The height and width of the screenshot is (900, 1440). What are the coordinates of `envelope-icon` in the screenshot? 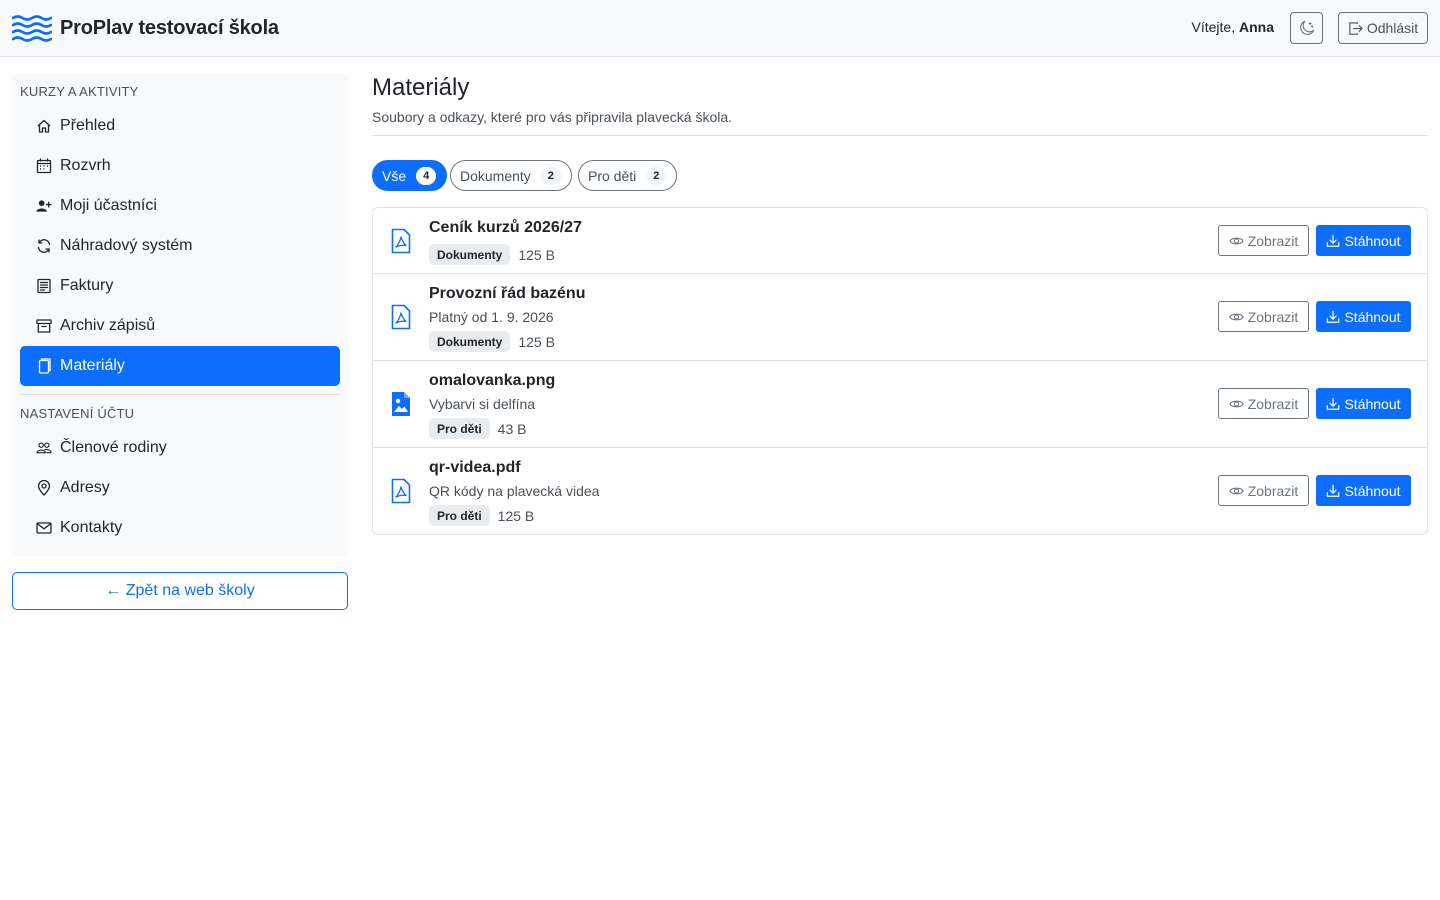 It's located at (44, 528).